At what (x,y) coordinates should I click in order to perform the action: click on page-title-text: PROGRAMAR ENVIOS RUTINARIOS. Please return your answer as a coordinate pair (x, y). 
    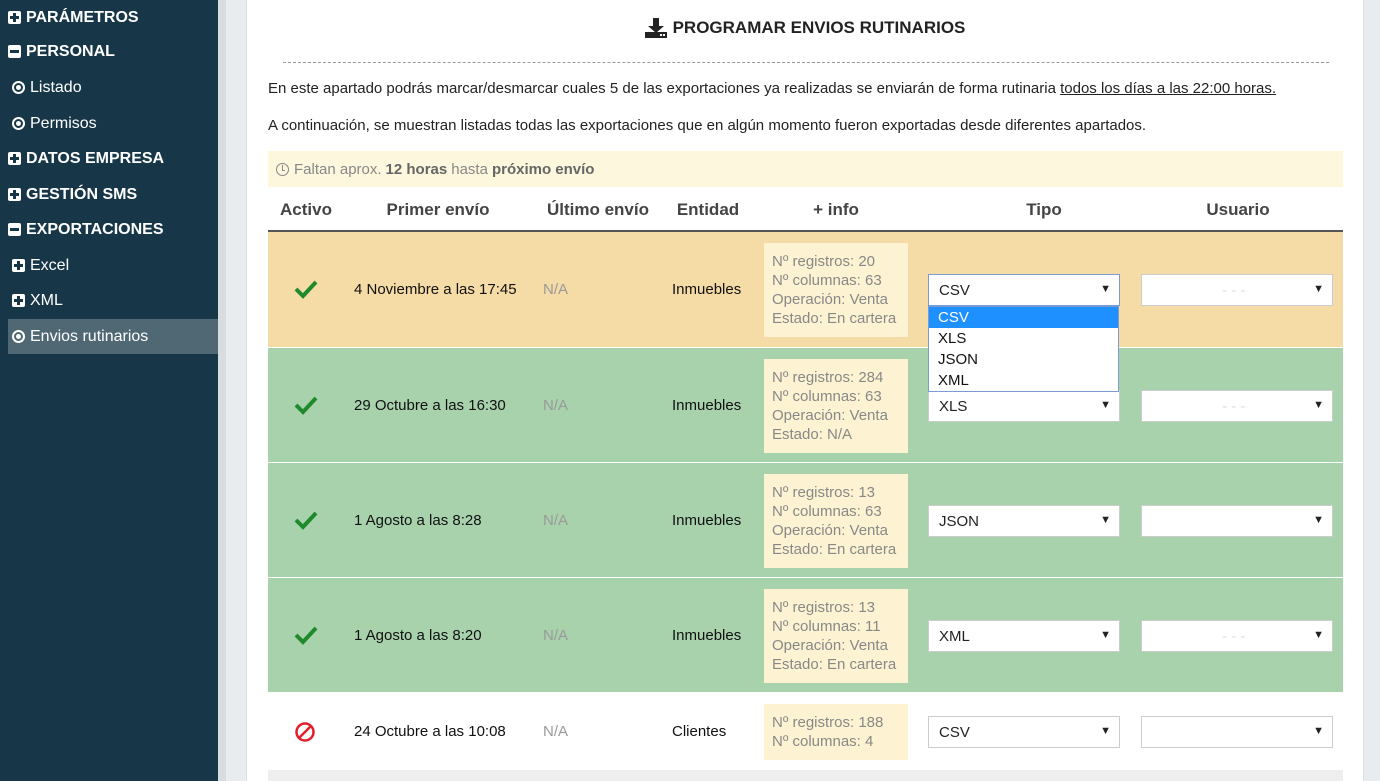
    Looking at the image, I should click on (819, 27).